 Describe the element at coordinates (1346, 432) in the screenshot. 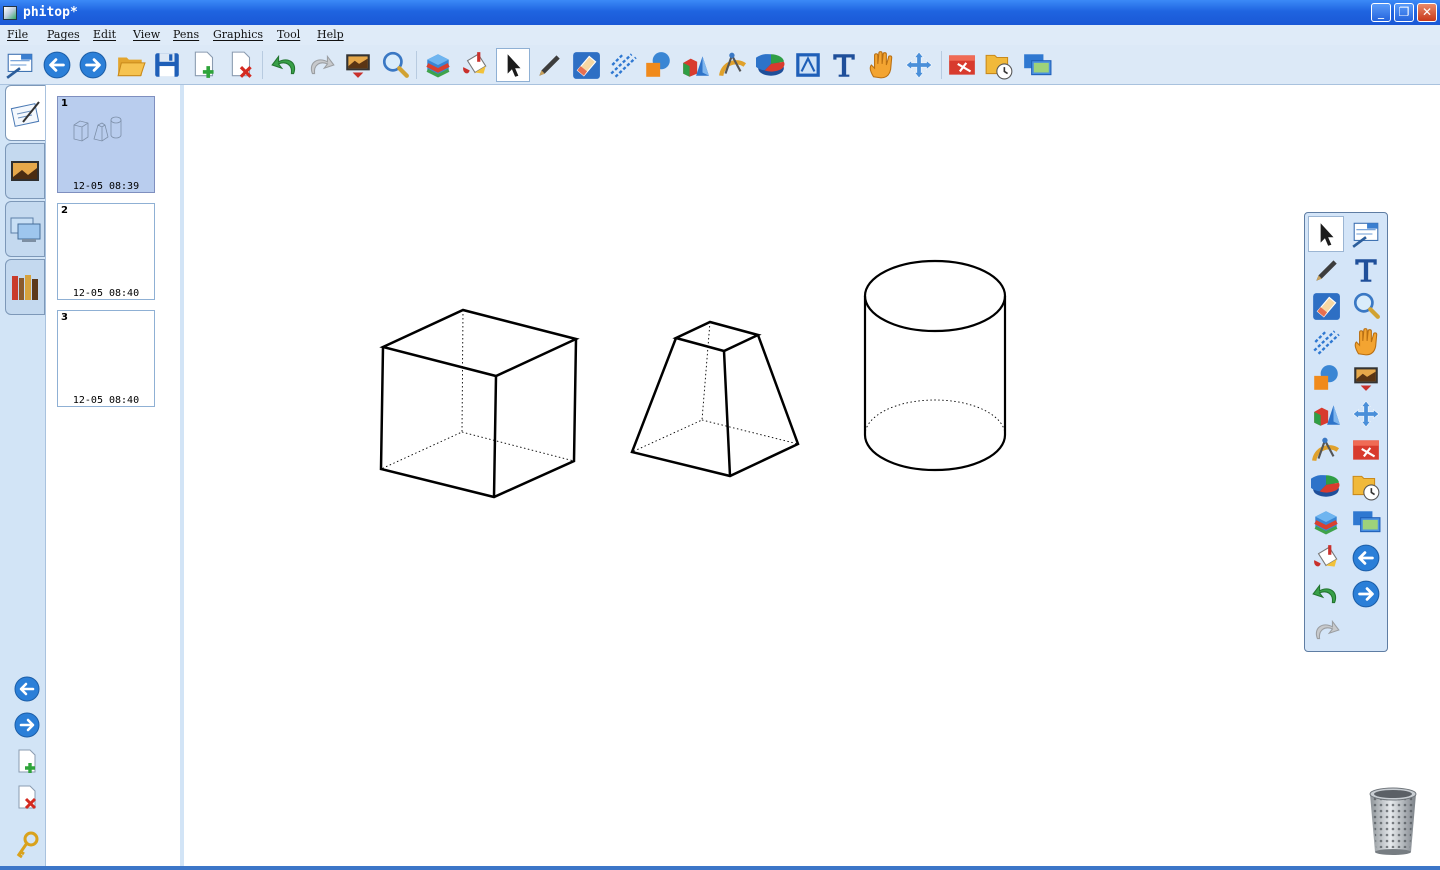

I see `floating-tool-palette` at that location.